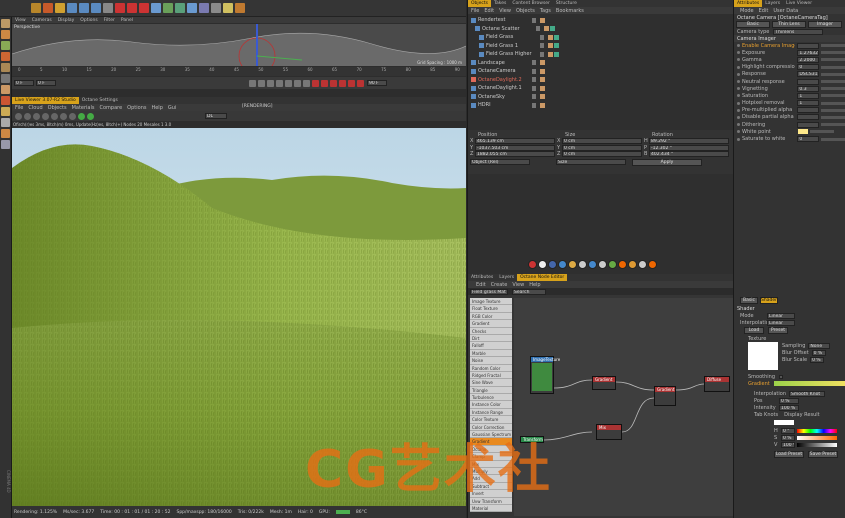 Image resolution: width=845 pixels, height=518 pixels. Describe the element at coordinates (667, 162) in the screenshot. I see `apply-button: Apply` at that location.